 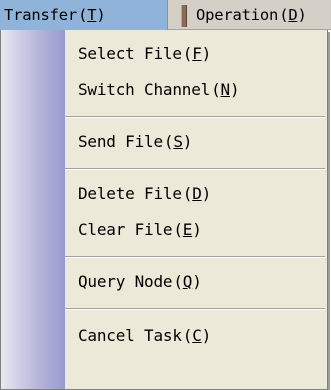 I want to click on menu-item-accel: F, so click(x=197, y=53).